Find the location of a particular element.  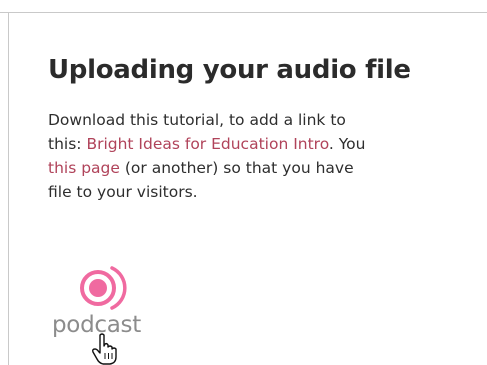

bright-ideas-intro-link: Bright Ideas for Education Intro is located at coordinates (207, 144).